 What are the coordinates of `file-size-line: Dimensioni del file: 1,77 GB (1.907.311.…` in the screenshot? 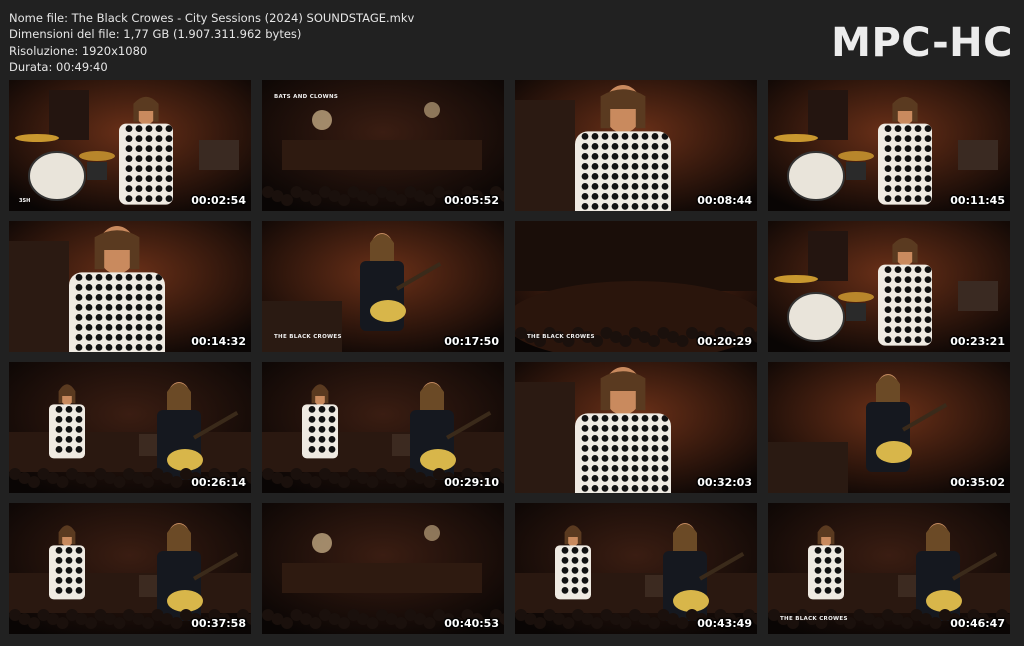 It's located at (155, 34).